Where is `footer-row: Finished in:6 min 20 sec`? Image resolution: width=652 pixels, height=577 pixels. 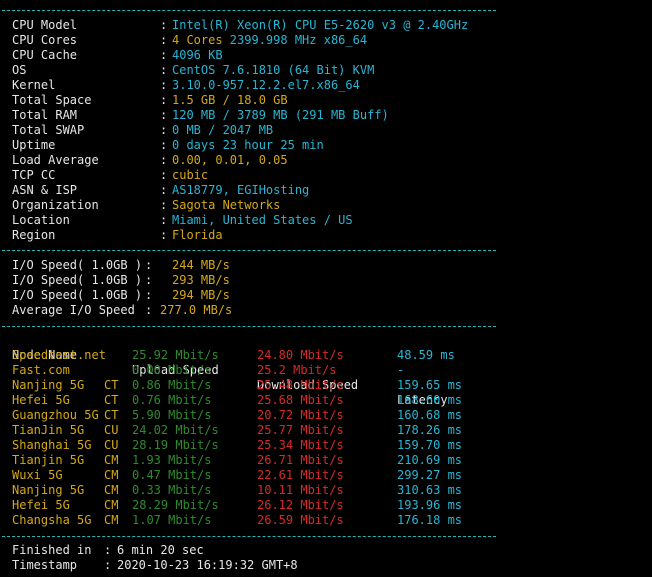 footer-row: Finished in:6 min 20 sec is located at coordinates (212, 550).